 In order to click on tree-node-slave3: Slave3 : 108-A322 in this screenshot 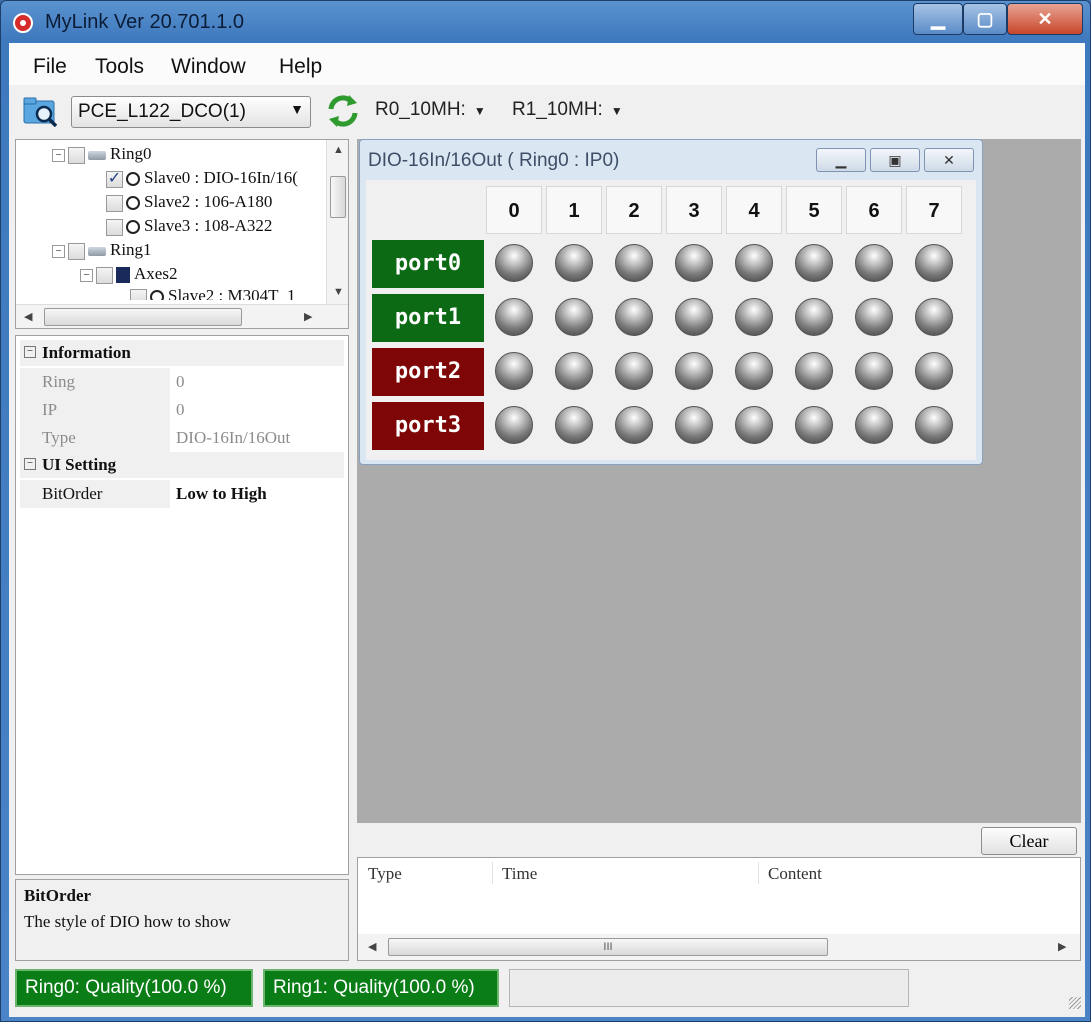, I will do `click(189, 228)`.